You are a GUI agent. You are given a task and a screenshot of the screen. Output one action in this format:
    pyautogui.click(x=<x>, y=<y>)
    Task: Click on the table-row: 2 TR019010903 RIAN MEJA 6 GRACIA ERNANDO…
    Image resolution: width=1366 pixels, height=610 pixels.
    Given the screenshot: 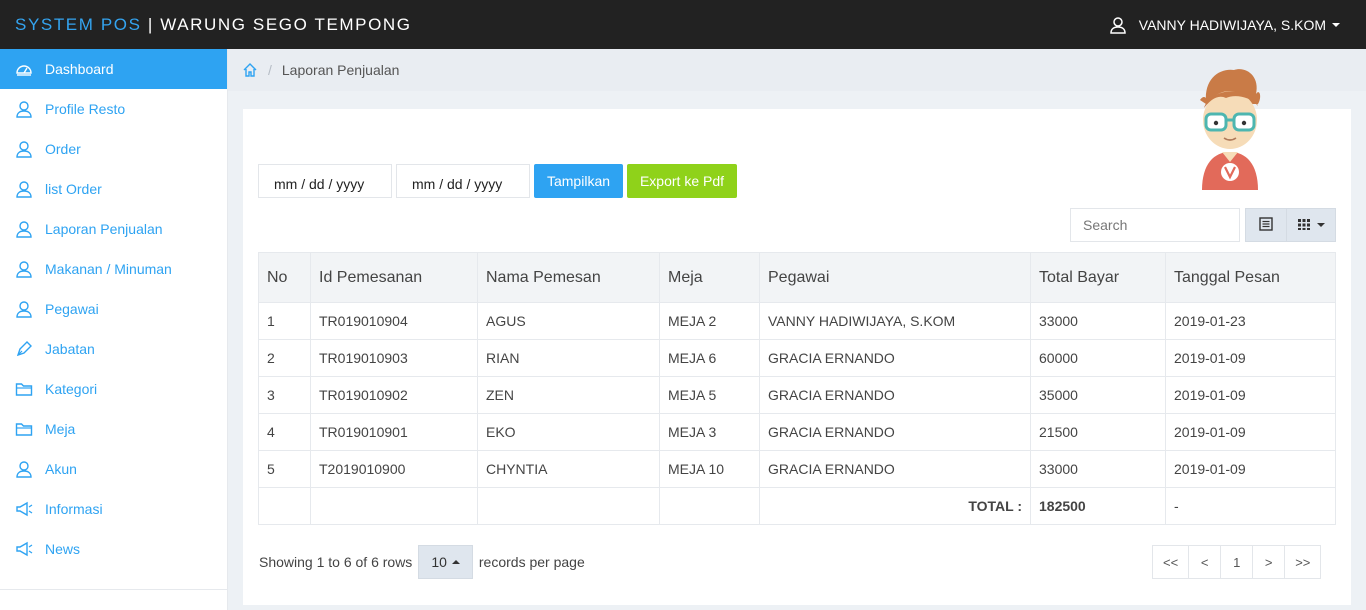 What is the action you would take?
    pyautogui.click(x=797, y=358)
    